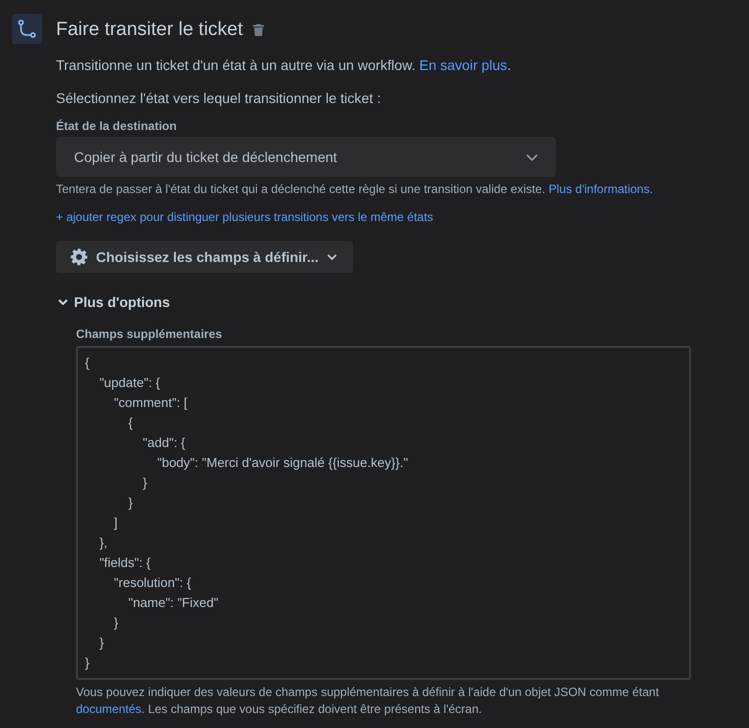 The height and width of the screenshot is (728, 749). Describe the element at coordinates (149, 334) in the screenshot. I see `field-label: Champs supplémentaires` at that location.